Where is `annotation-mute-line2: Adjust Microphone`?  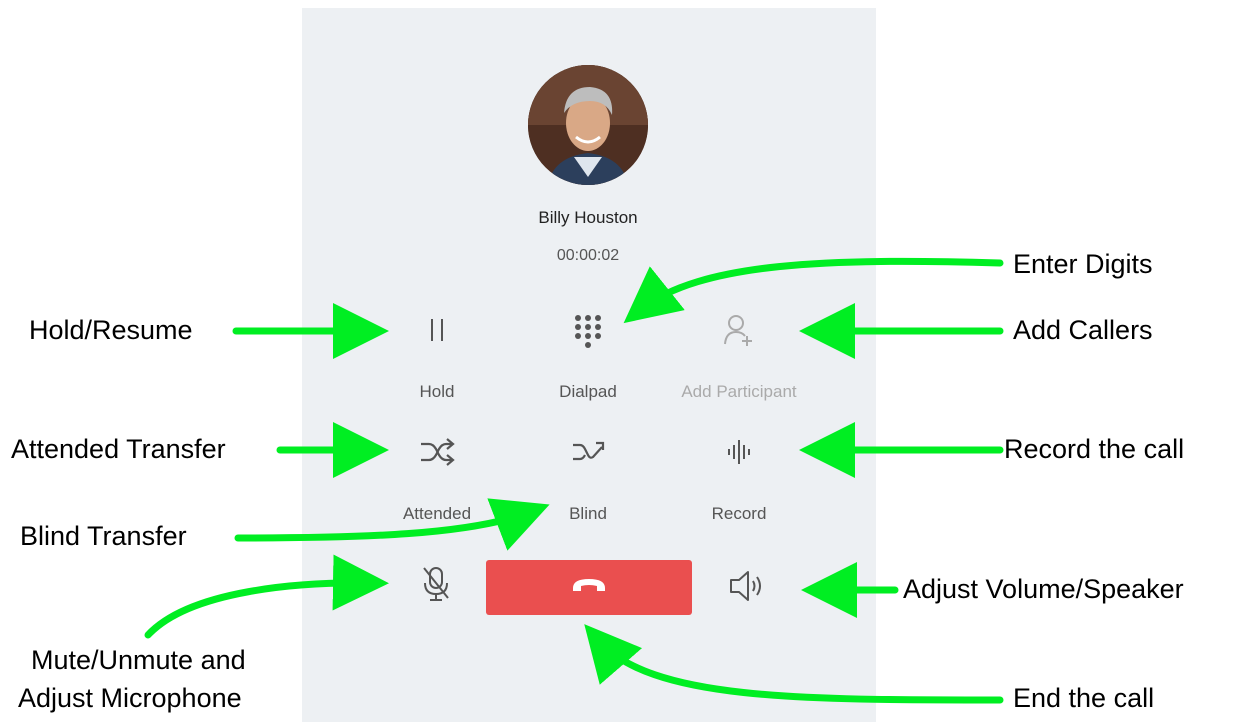 annotation-mute-line2: Adjust Microphone is located at coordinates (130, 698).